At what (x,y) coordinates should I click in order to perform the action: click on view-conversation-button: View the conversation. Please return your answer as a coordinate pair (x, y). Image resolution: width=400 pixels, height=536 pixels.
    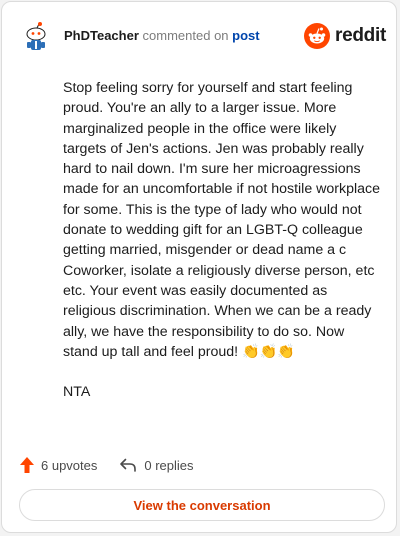
    Looking at the image, I should click on (202, 505).